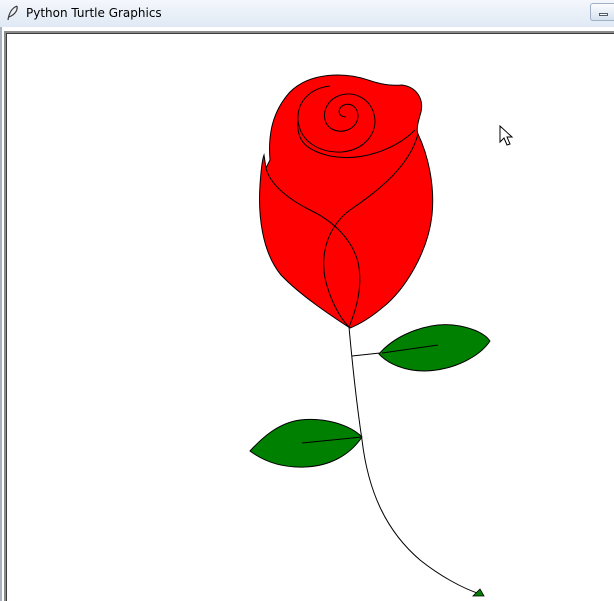 The image size is (614, 601). Describe the element at coordinates (506, 135) in the screenshot. I see `mouse-pointer-icon` at that location.